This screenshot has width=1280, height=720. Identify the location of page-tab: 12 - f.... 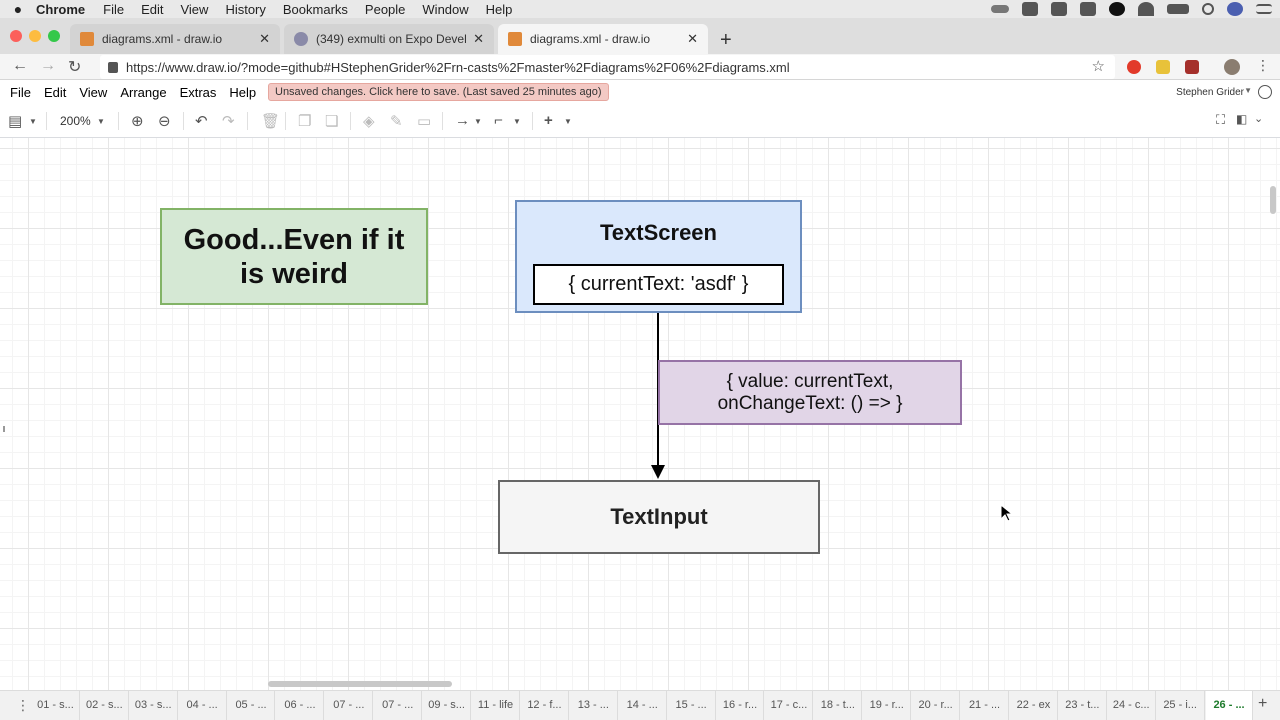
(545, 705).